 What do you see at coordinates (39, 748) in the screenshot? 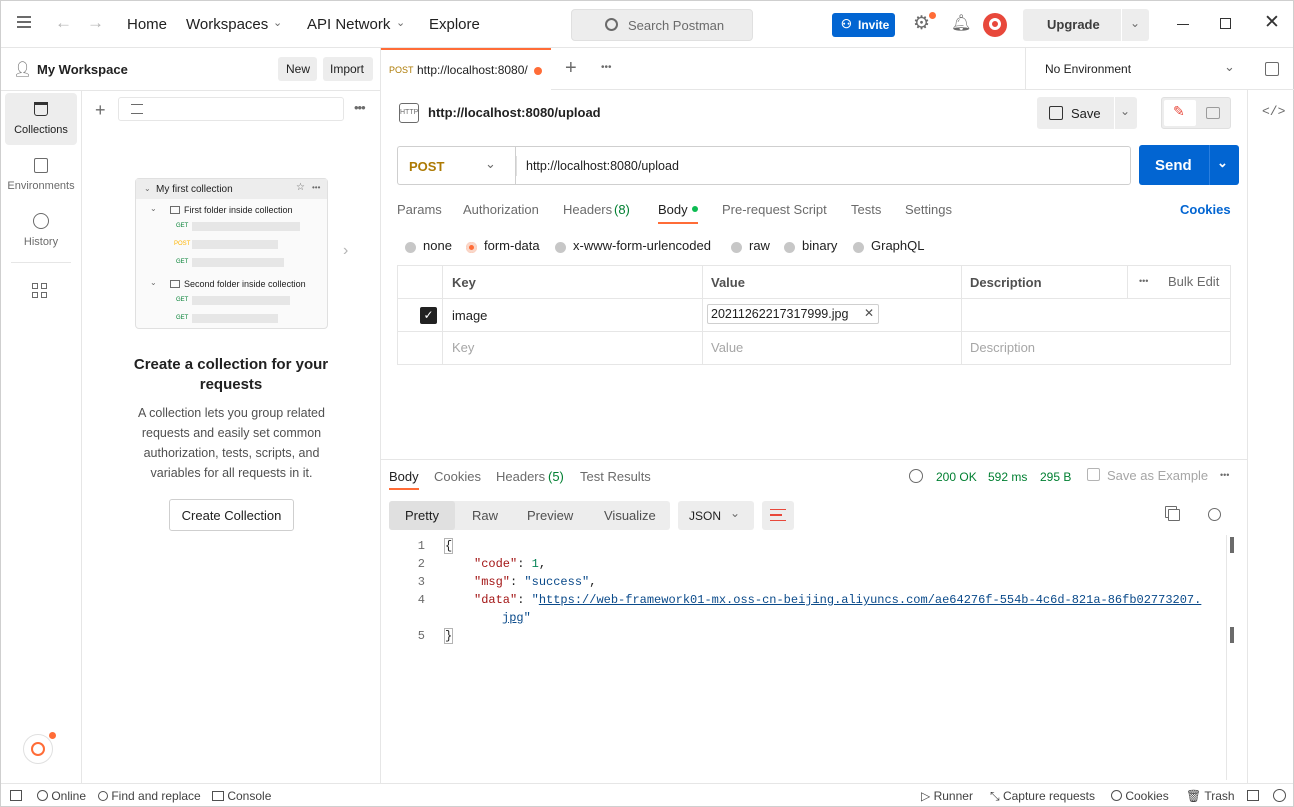
I see `bootcamp-button` at bounding box center [39, 748].